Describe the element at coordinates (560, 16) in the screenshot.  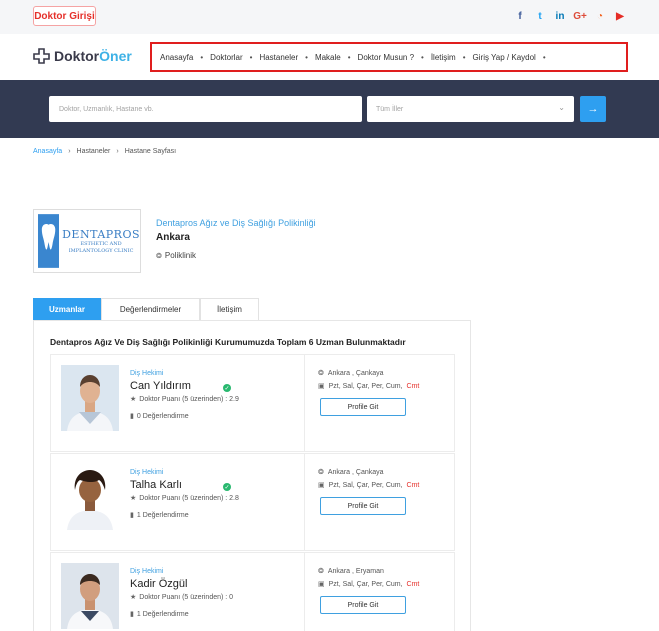
I see `linkedin-icon: in` at that location.